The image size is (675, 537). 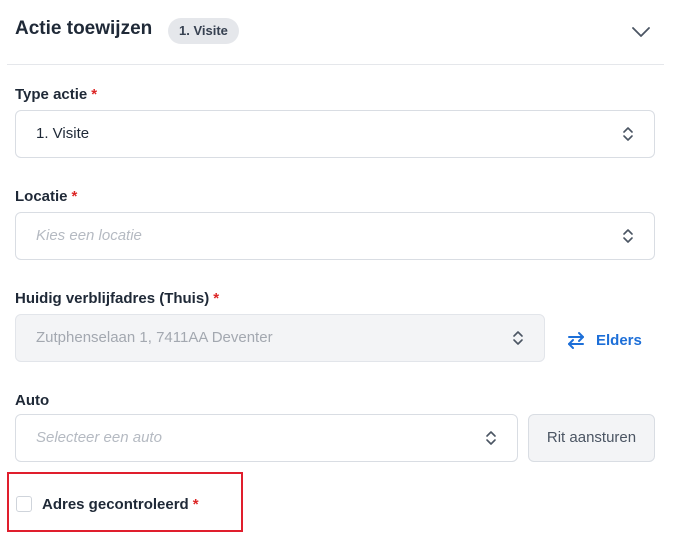 I want to click on swap-arrows-icon, so click(x=576, y=340).